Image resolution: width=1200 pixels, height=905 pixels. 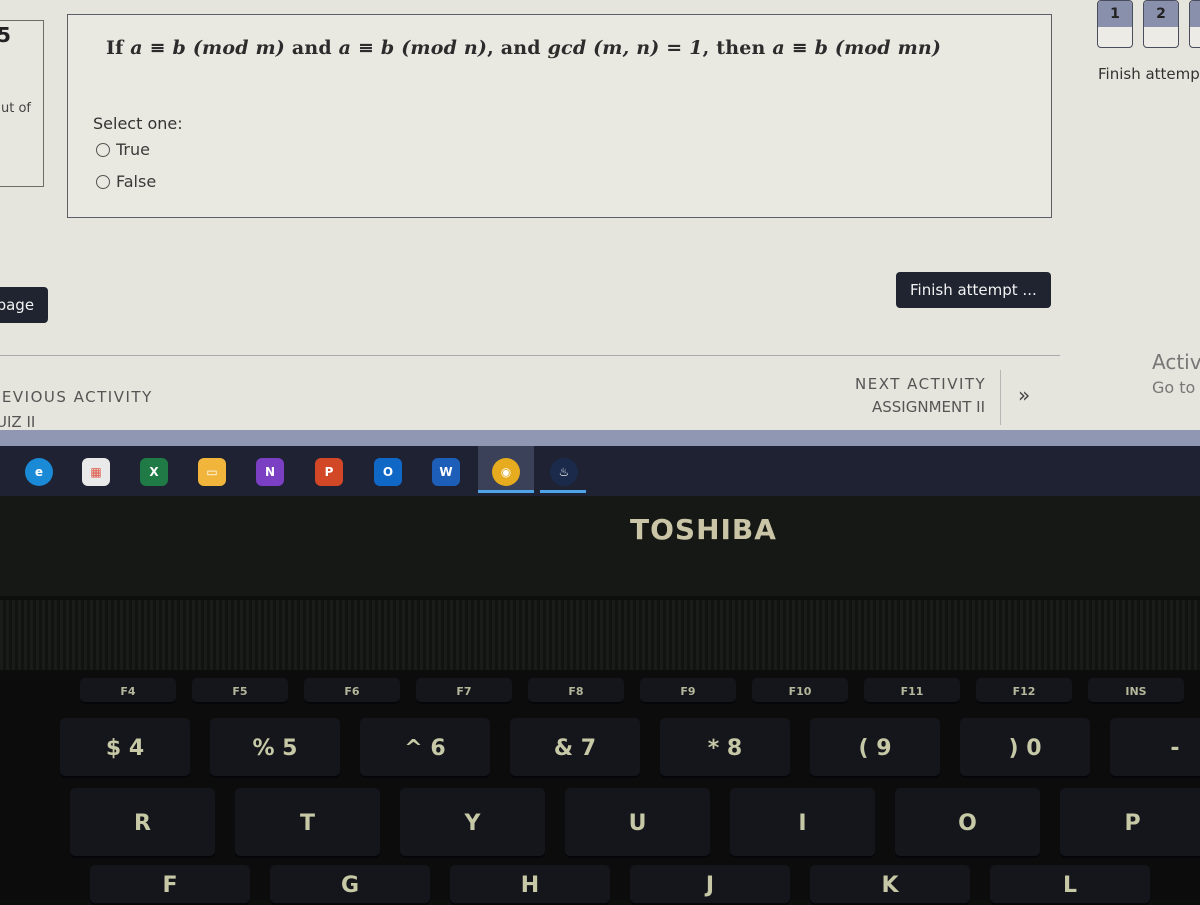 I want to click on chrome-icon: ◉, so click(x=506, y=472).